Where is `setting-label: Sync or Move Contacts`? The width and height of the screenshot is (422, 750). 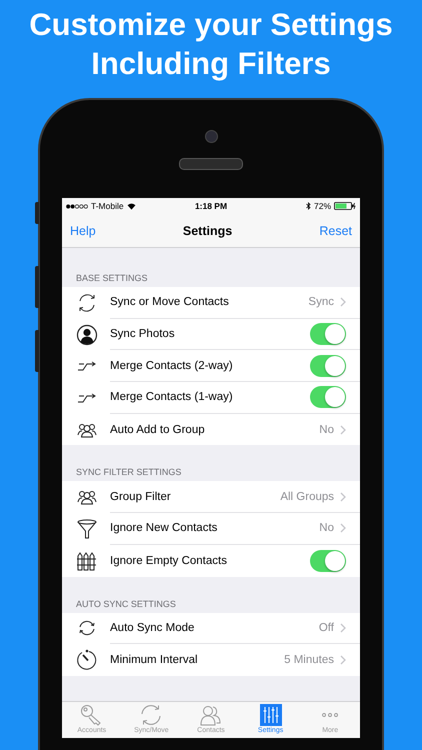
setting-label: Sync or Move Contacts is located at coordinates (170, 302).